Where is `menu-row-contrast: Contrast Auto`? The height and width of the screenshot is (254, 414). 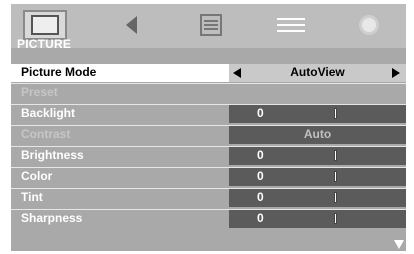 menu-row-contrast: Contrast Auto is located at coordinates (208, 135).